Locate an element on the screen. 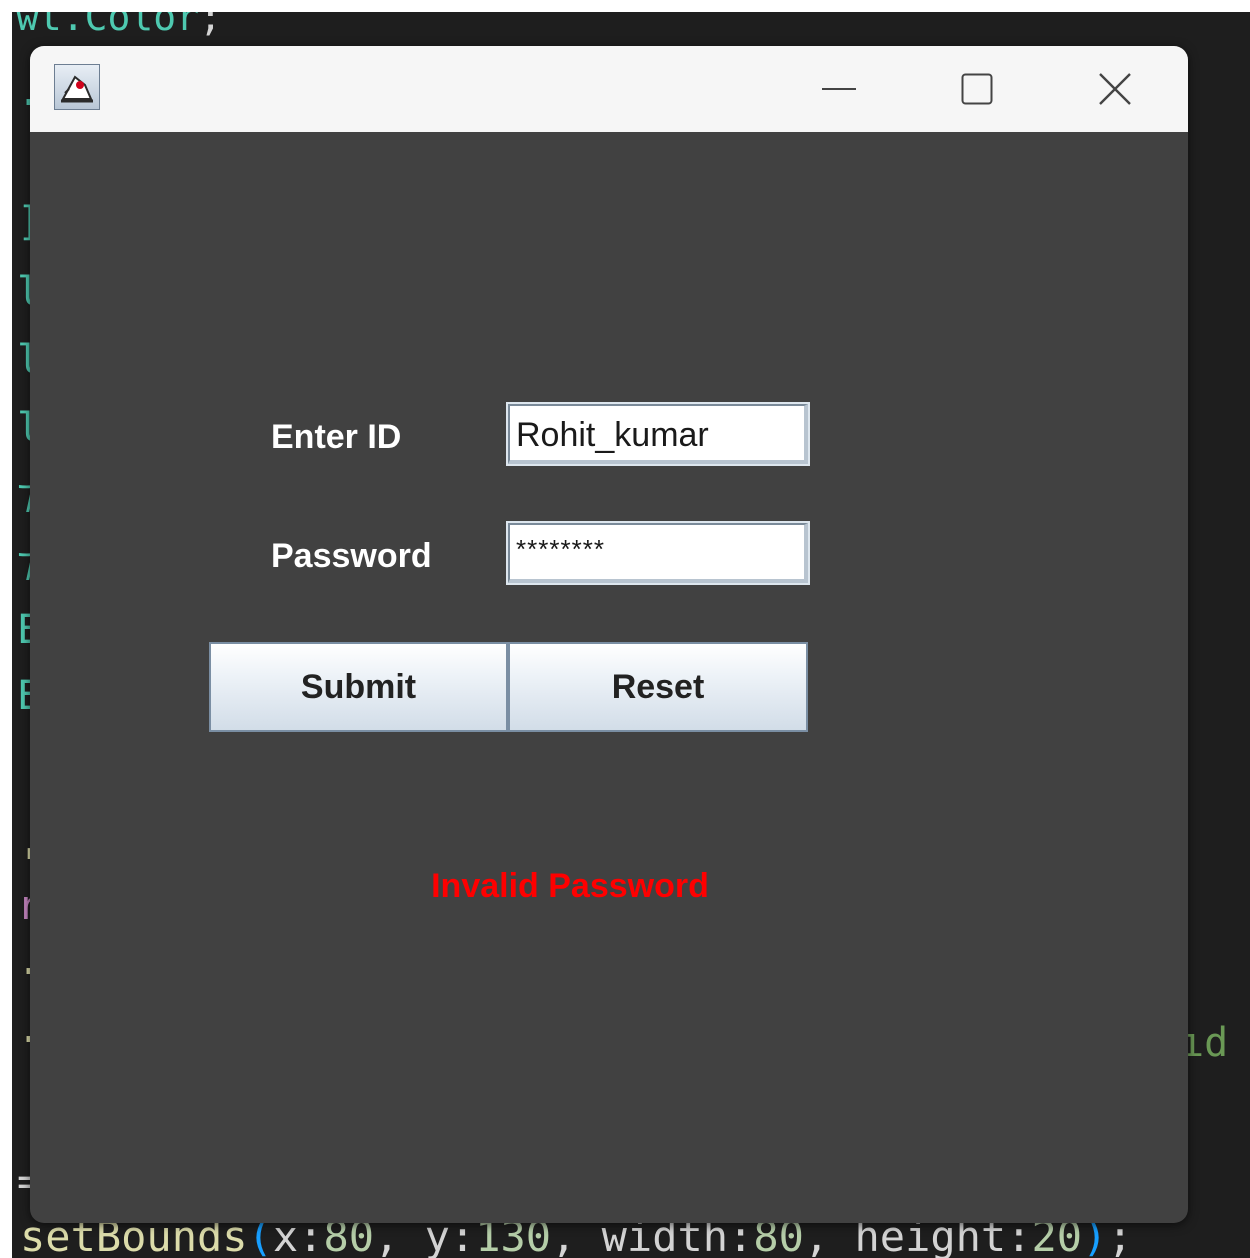 The width and height of the screenshot is (1250, 1258). password-label: Password is located at coordinates (351, 556).